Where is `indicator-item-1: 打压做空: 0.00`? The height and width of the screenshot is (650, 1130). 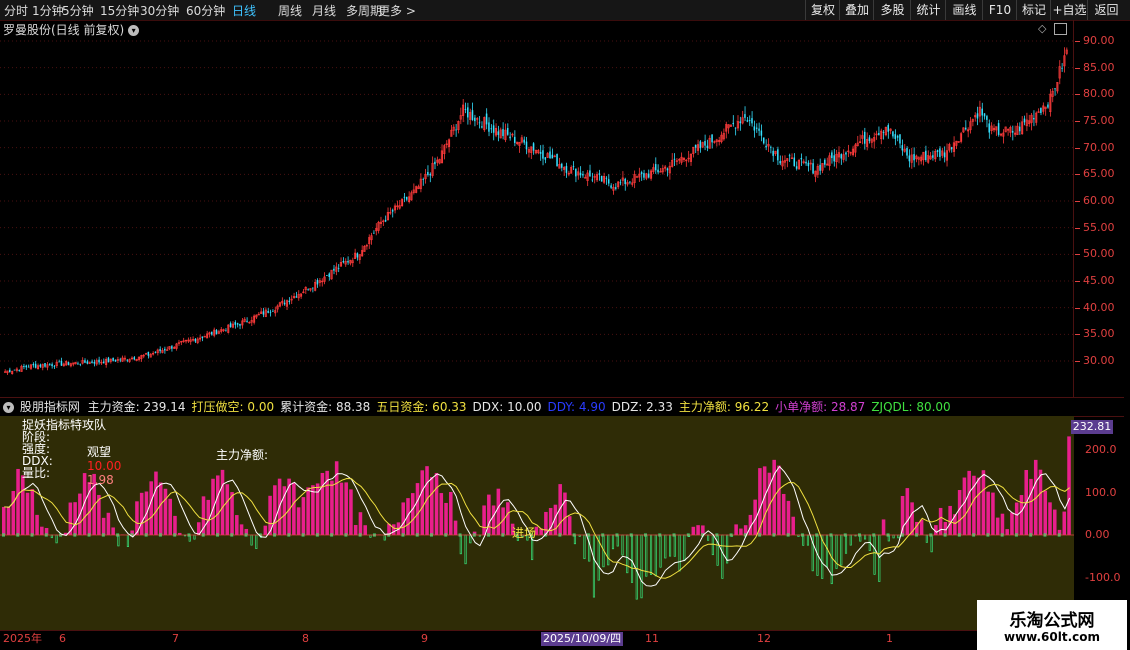 indicator-item-1: 打压做空: 0.00 is located at coordinates (233, 407).